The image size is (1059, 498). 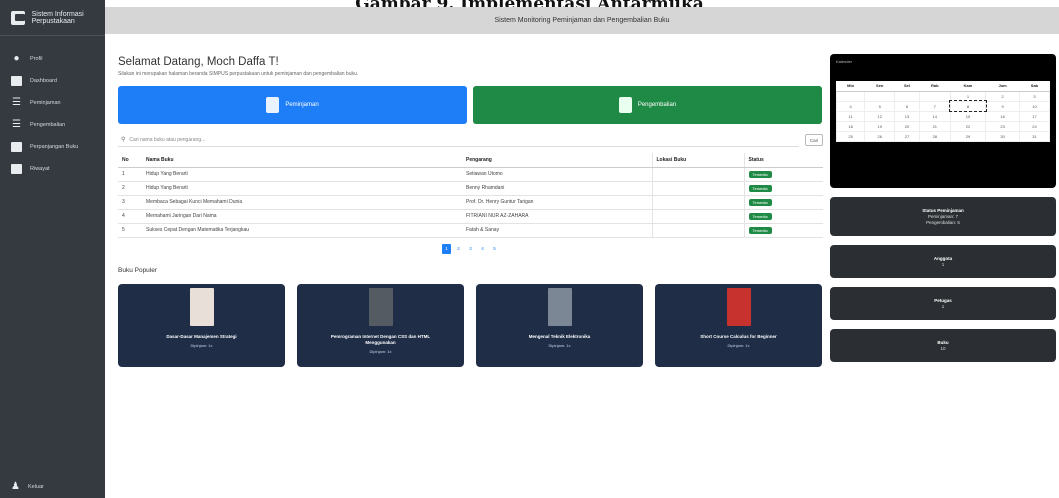 I want to click on peminjaman-button: Peminjaman, so click(x=292, y=105).